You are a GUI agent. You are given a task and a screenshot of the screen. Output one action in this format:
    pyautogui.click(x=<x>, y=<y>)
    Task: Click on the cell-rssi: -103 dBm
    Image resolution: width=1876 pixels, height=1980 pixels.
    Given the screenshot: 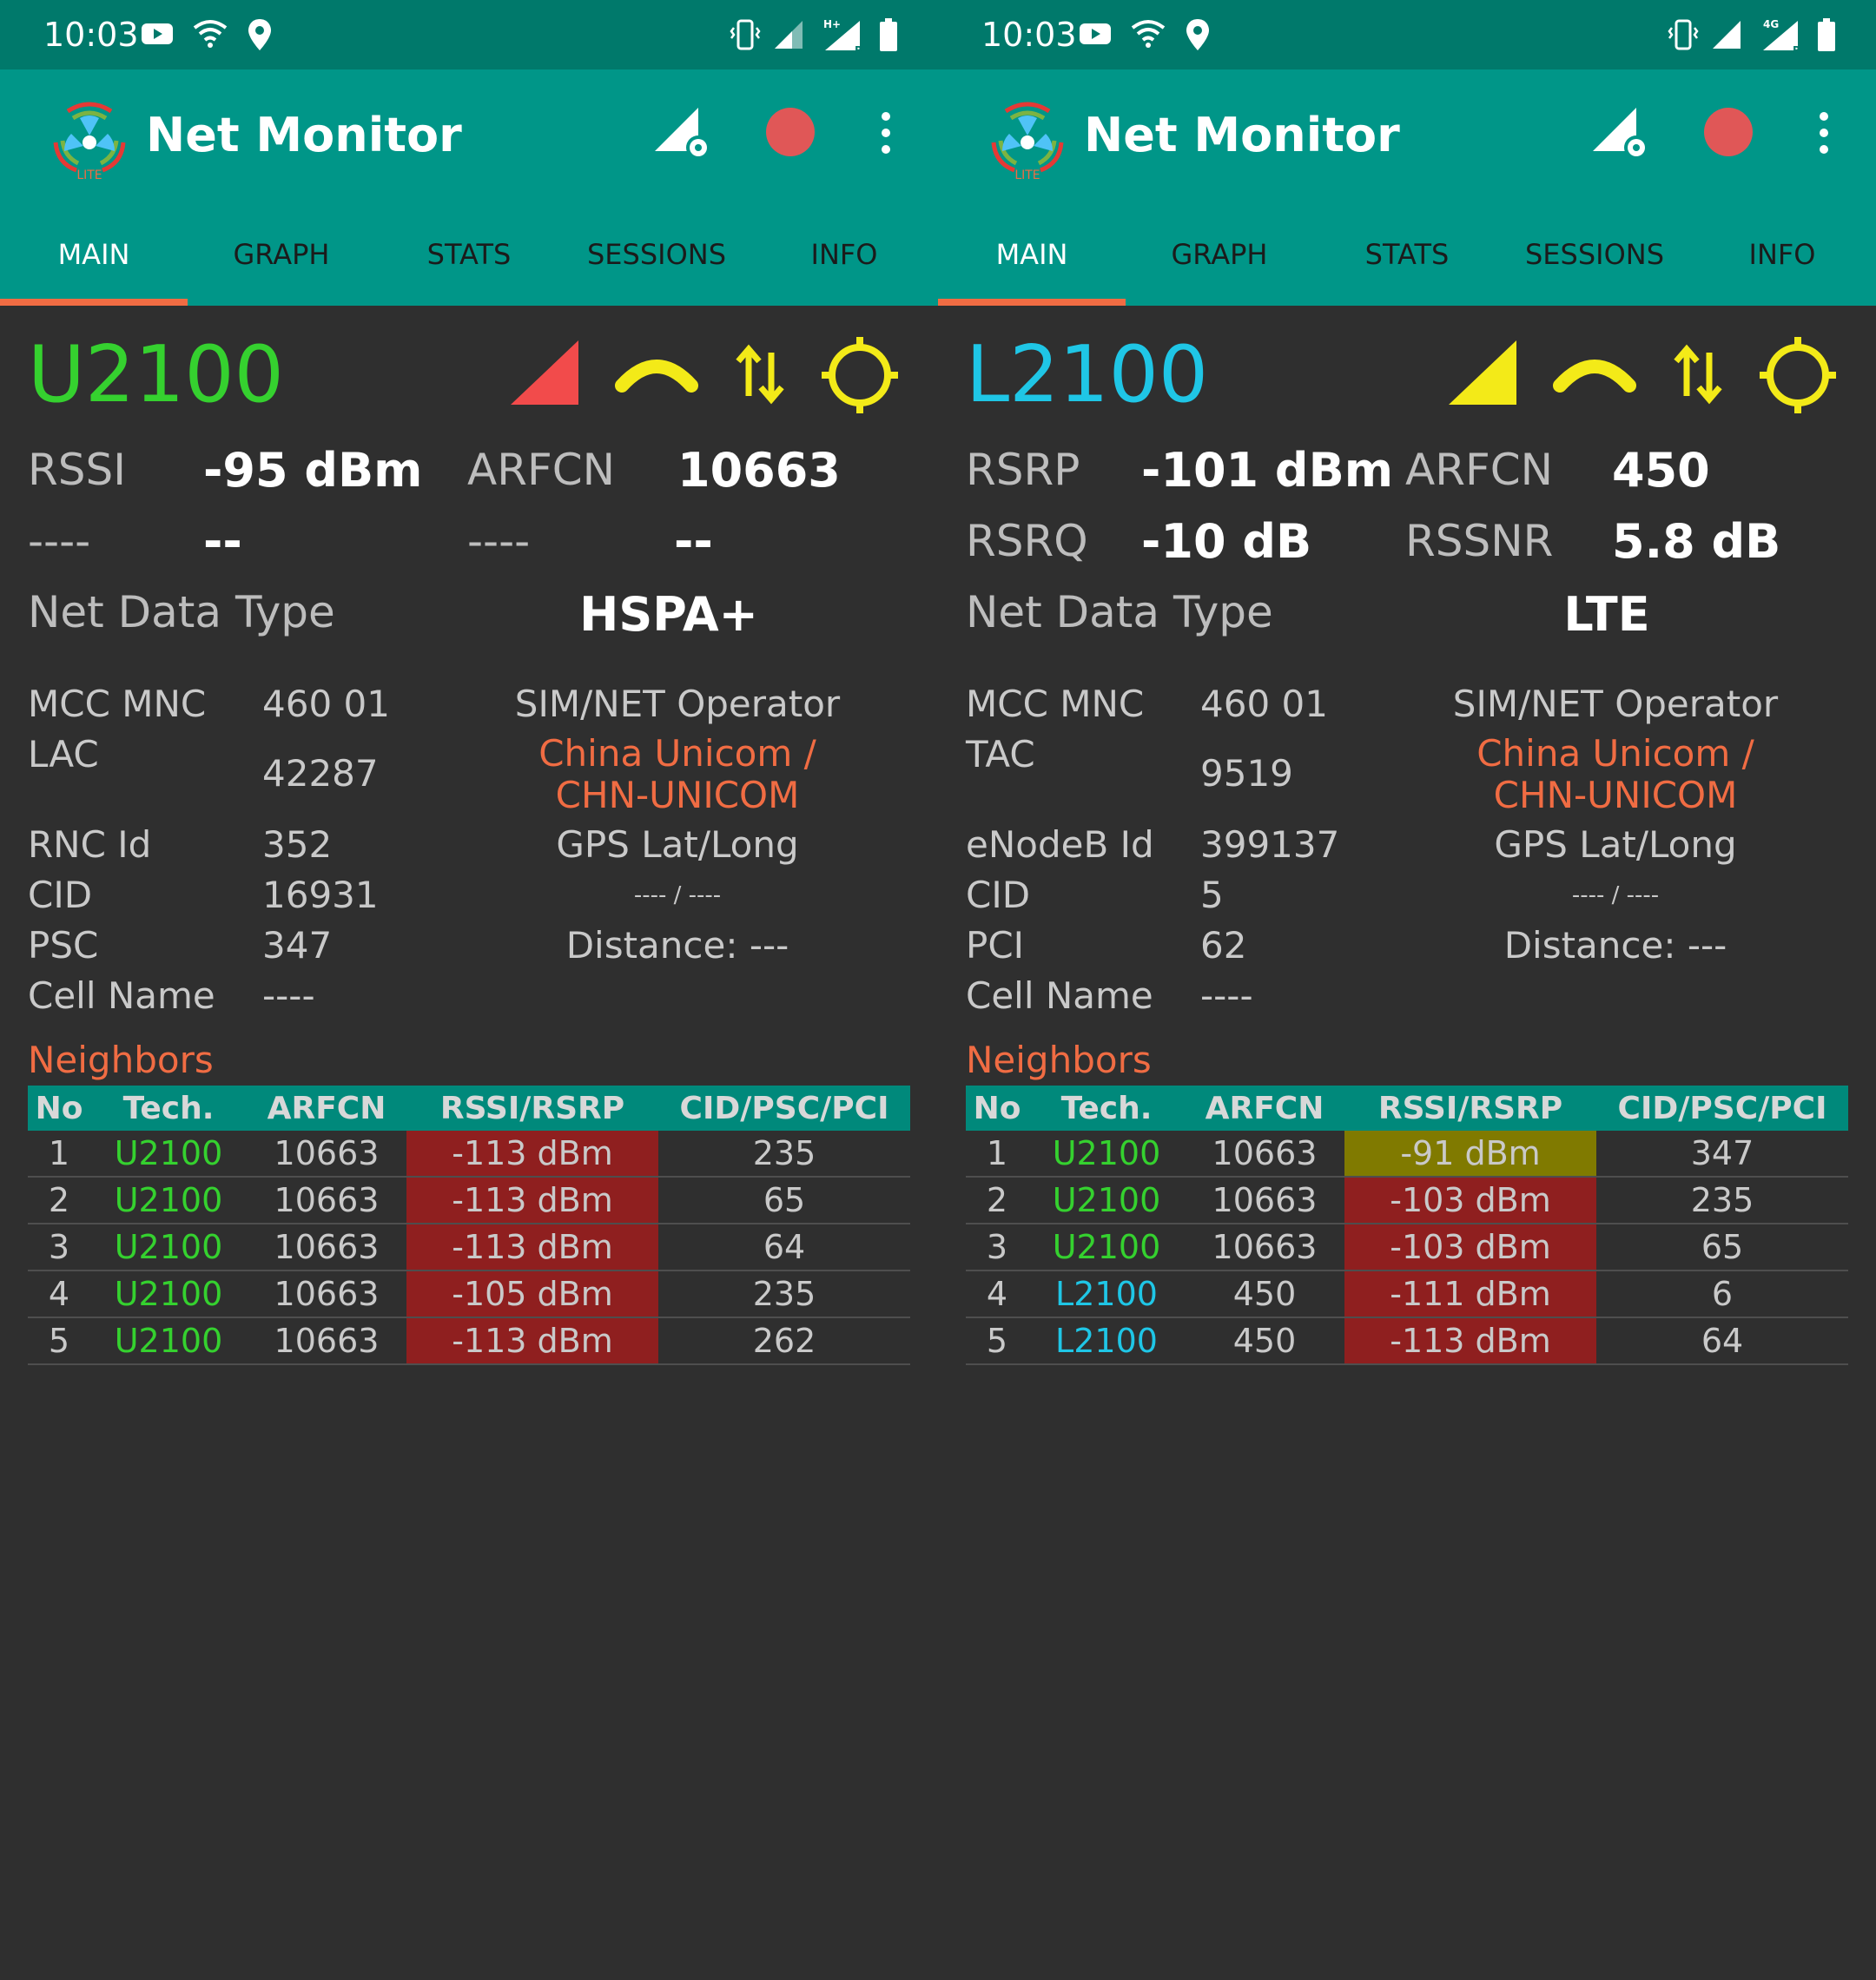 What is the action you would take?
    pyautogui.click(x=1470, y=1201)
    